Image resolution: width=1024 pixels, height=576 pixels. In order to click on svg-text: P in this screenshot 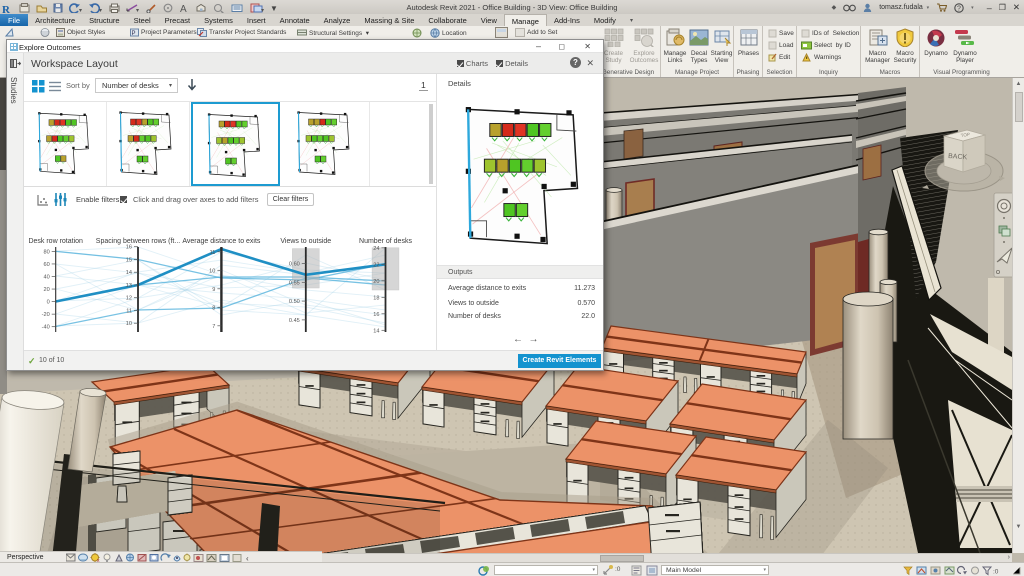, I will do `click(134, 34)`.